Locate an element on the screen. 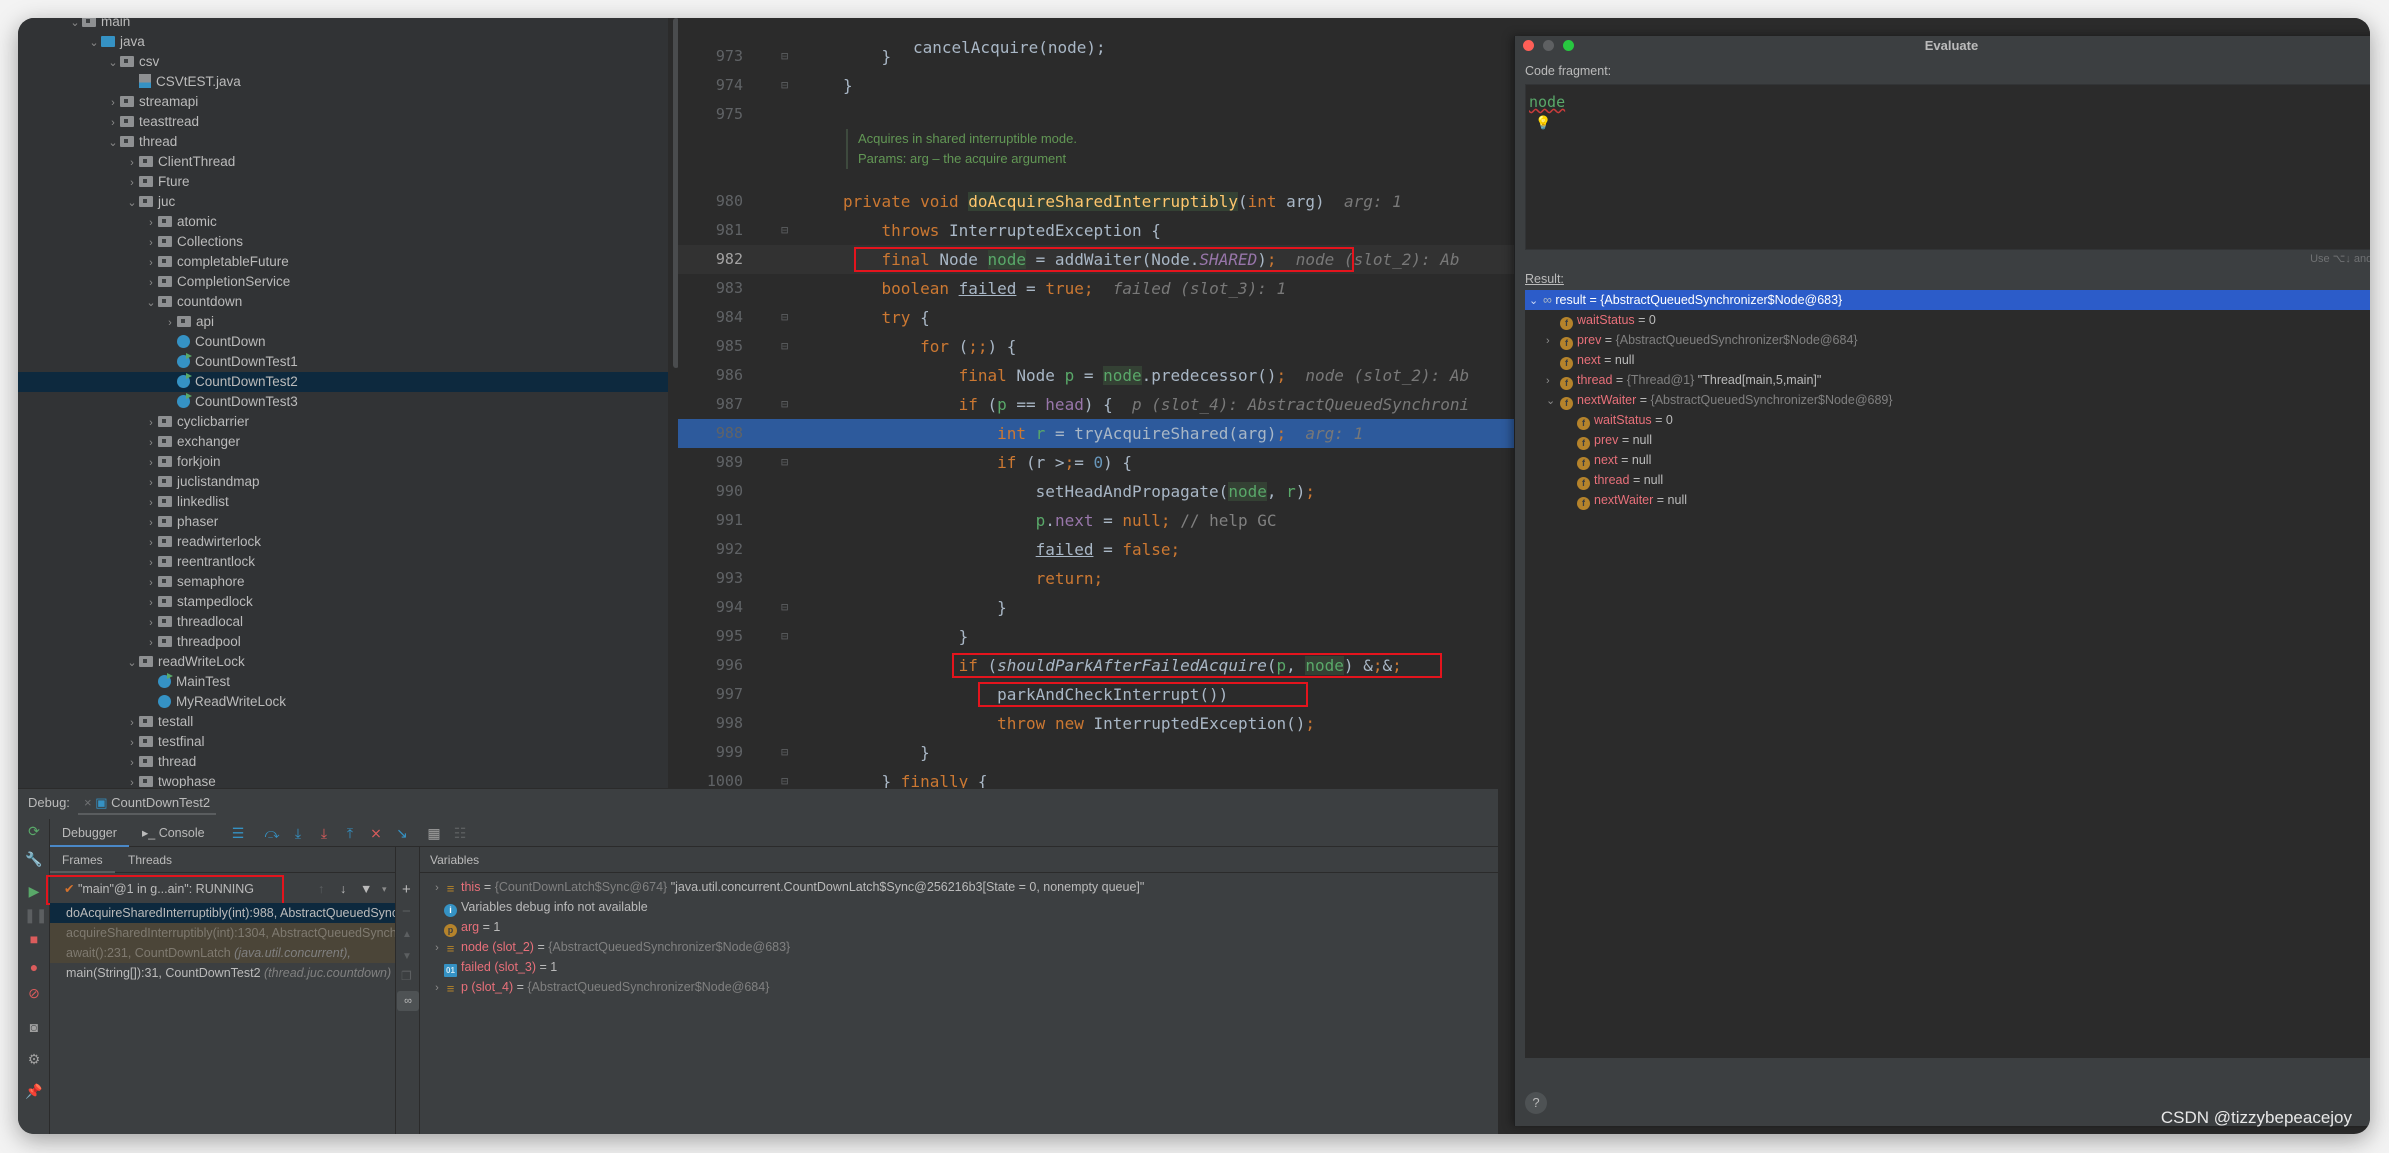  view-breakpoints-icon: ● is located at coordinates (34, 967).